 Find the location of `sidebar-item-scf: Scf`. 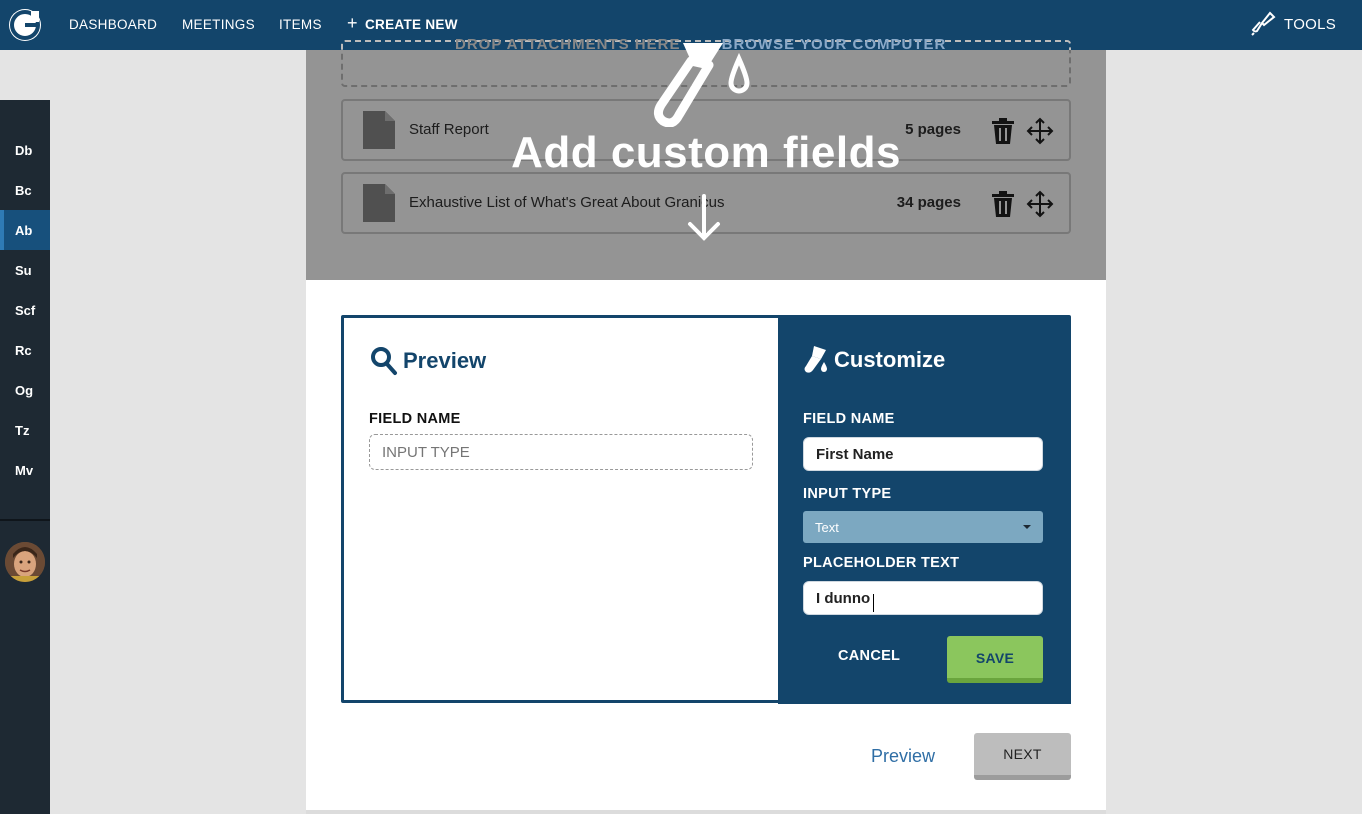

sidebar-item-scf: Scf is located at coordinates (25, 310).